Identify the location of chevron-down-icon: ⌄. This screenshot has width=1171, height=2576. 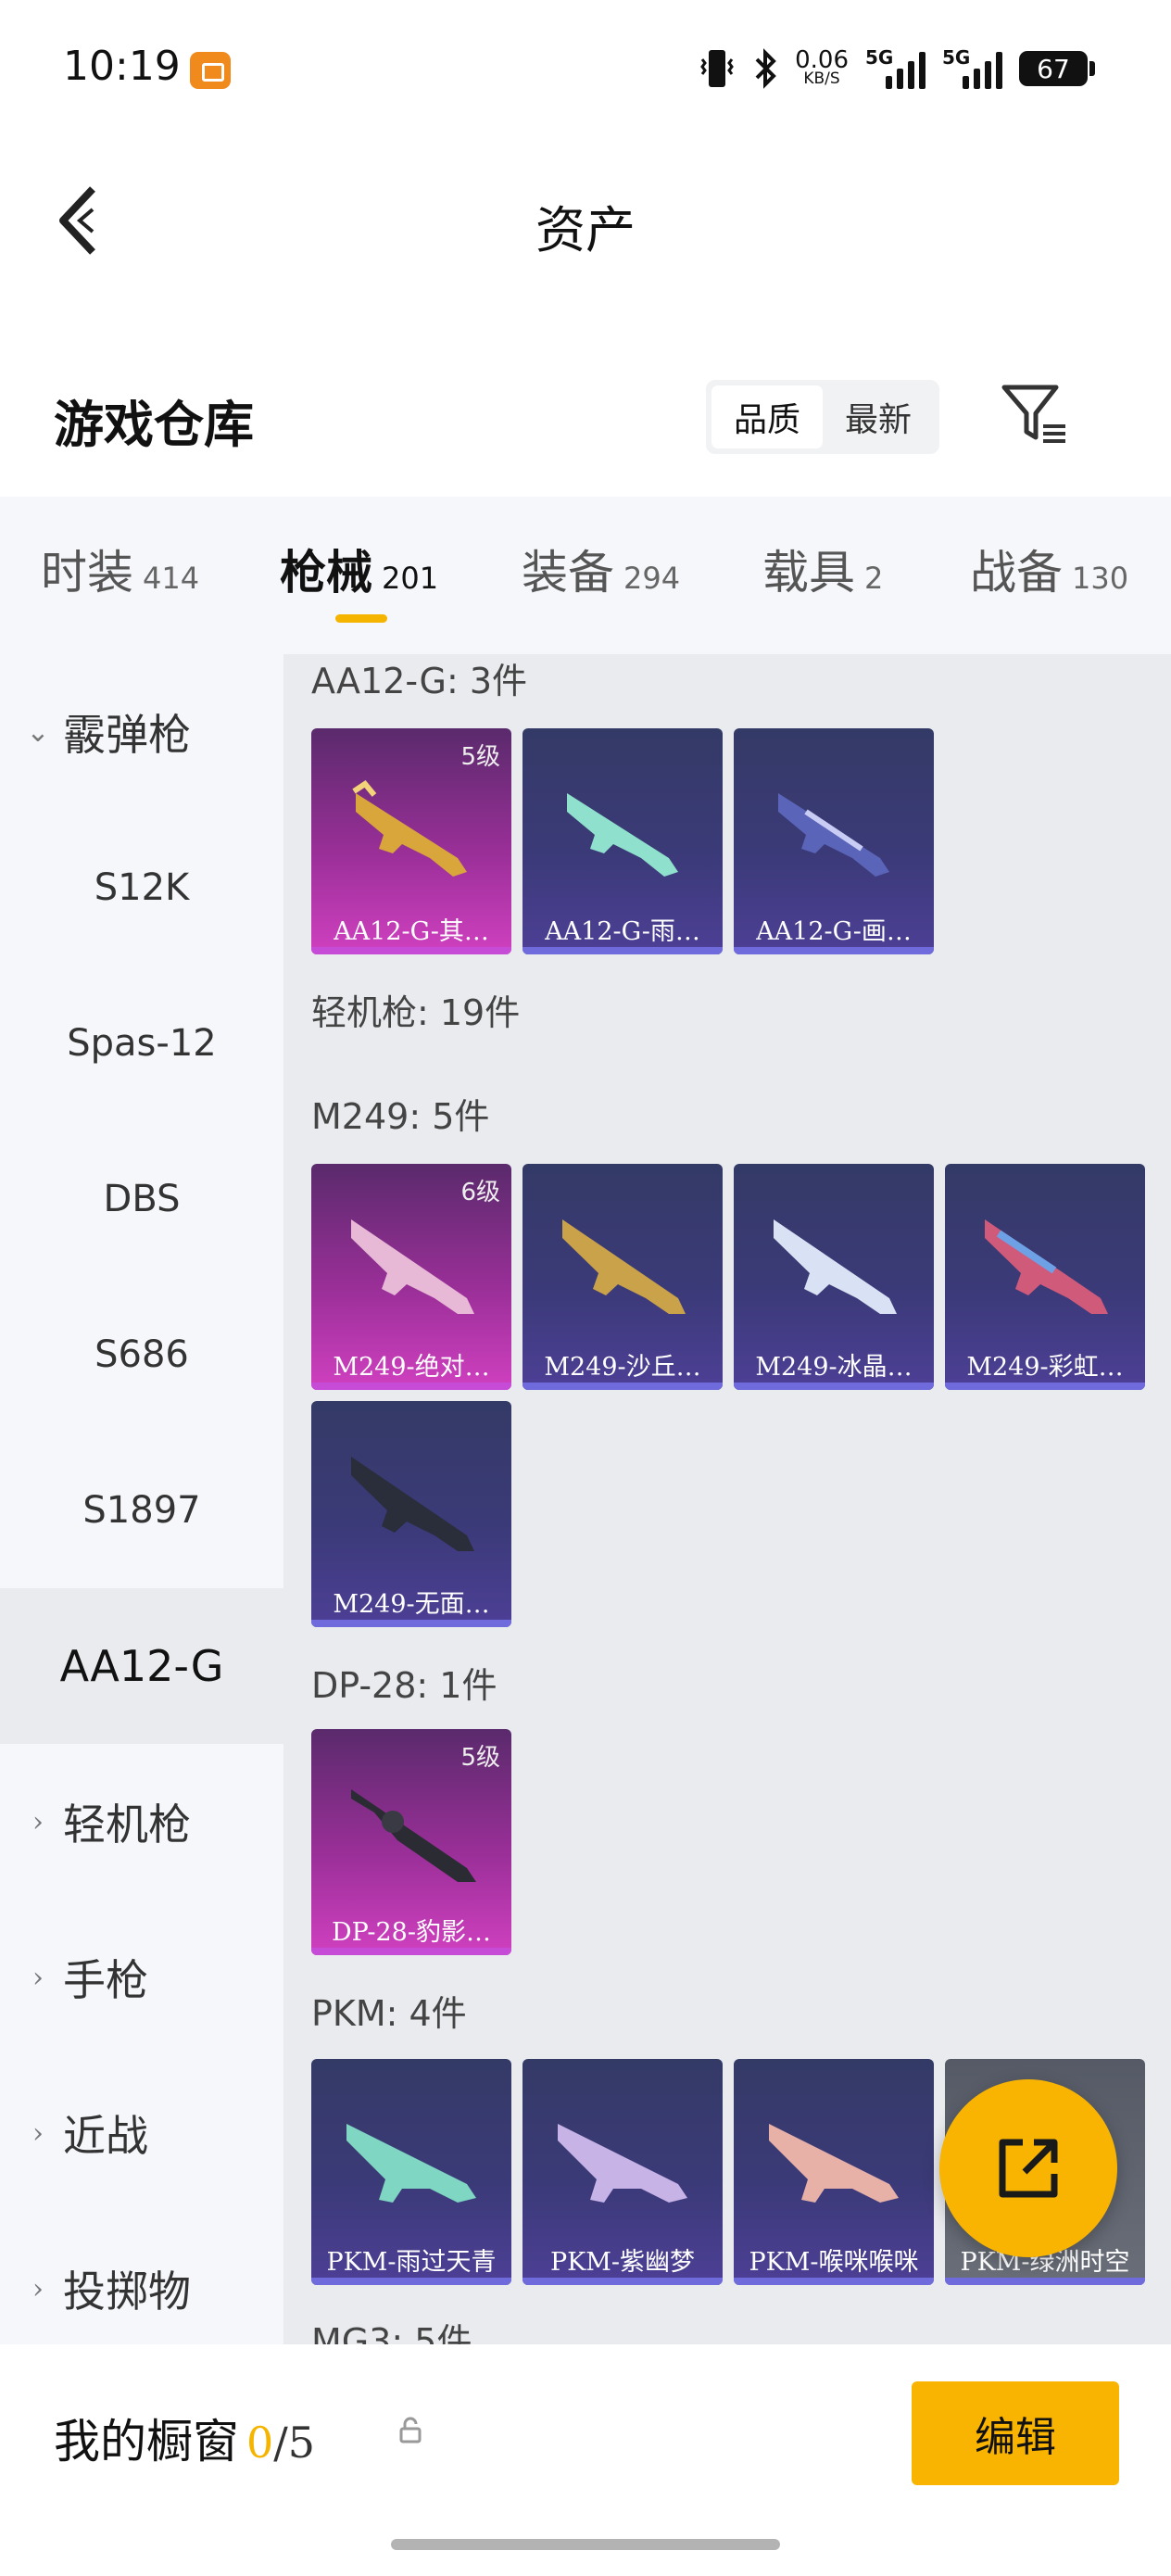
(38, 732).